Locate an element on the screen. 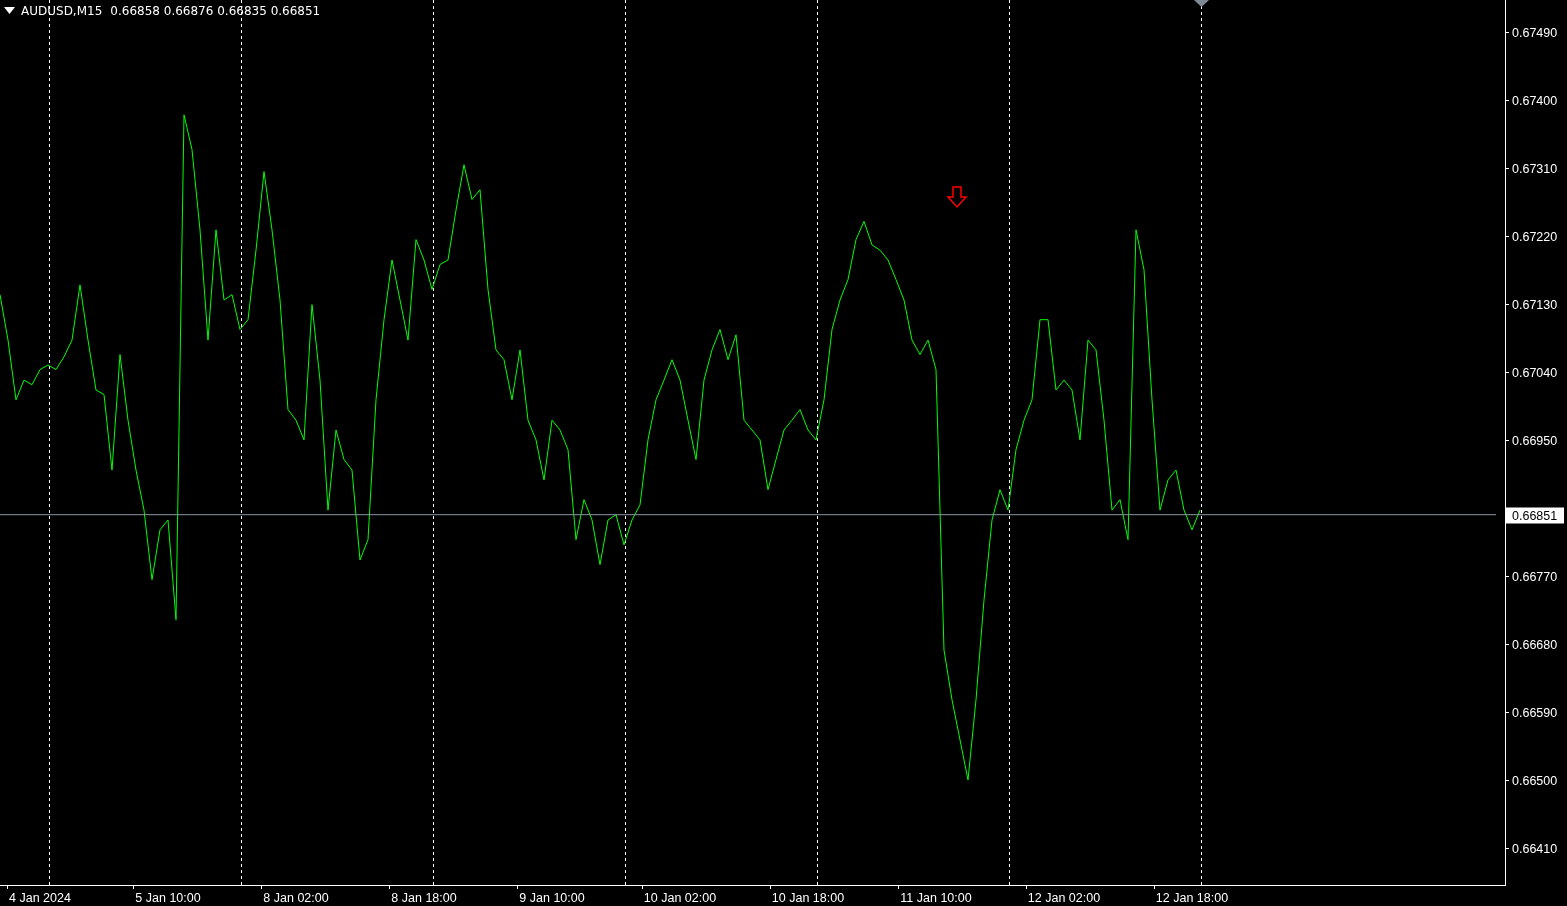 This screenshot has width=1567, height=906. price-axis-label: 0.67220 is located at coordinates (1535, 236).